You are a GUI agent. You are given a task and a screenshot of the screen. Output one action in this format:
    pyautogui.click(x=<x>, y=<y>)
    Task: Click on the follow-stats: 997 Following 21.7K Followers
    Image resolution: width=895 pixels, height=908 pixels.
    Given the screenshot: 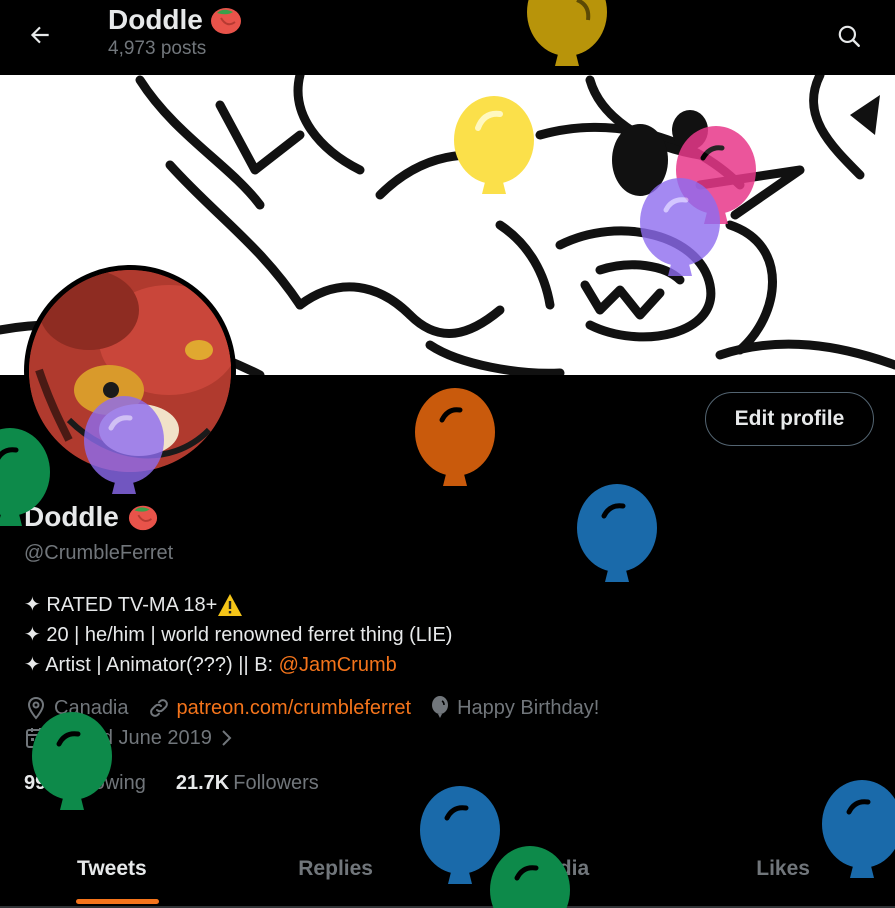 What is the action you would take?
    pyautogui.click(x=186, y=783)
    